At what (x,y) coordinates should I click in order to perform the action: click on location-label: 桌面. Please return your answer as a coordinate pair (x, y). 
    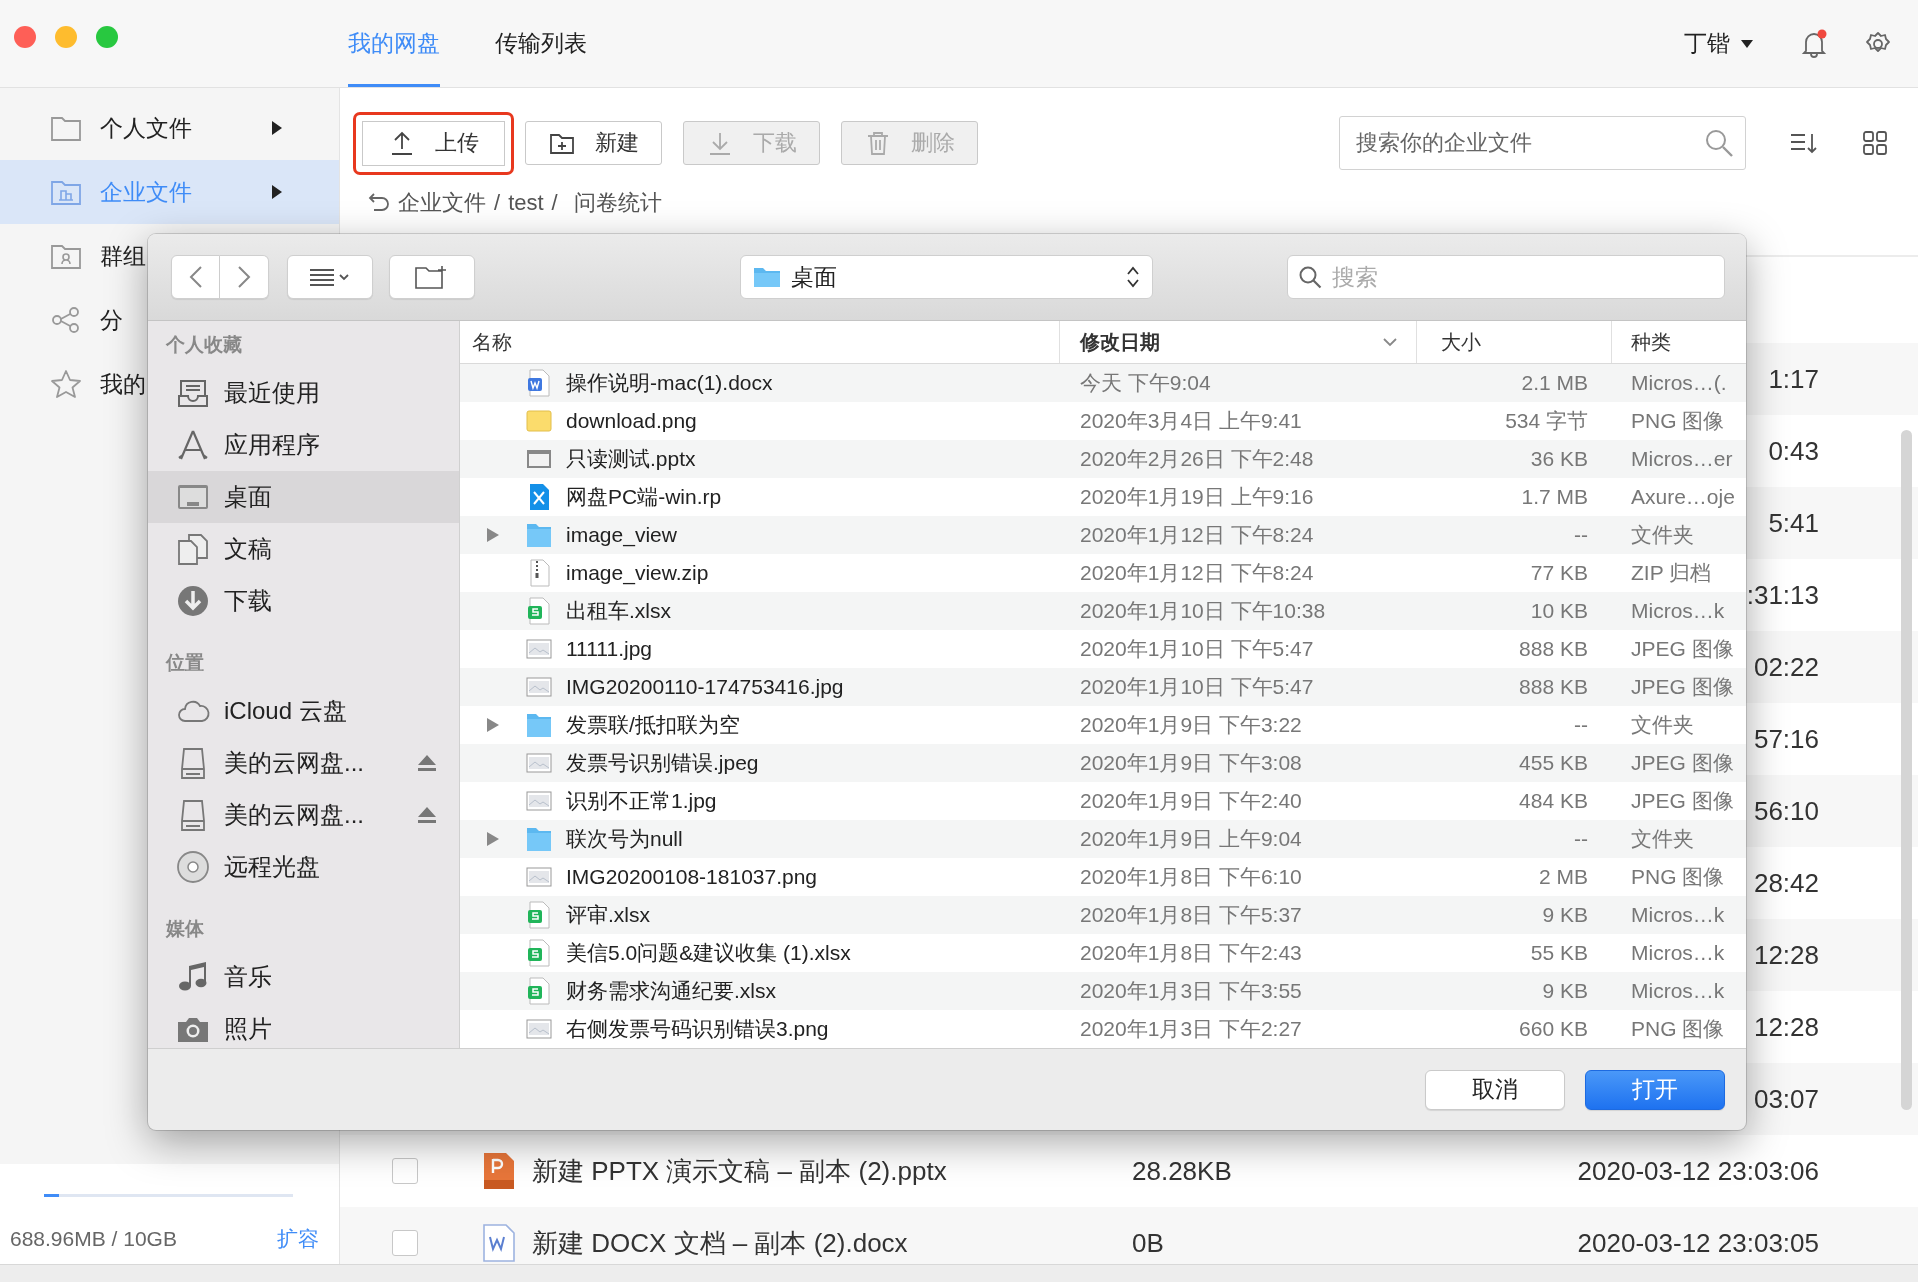
    Looking at the image, I should click on (248, 497).